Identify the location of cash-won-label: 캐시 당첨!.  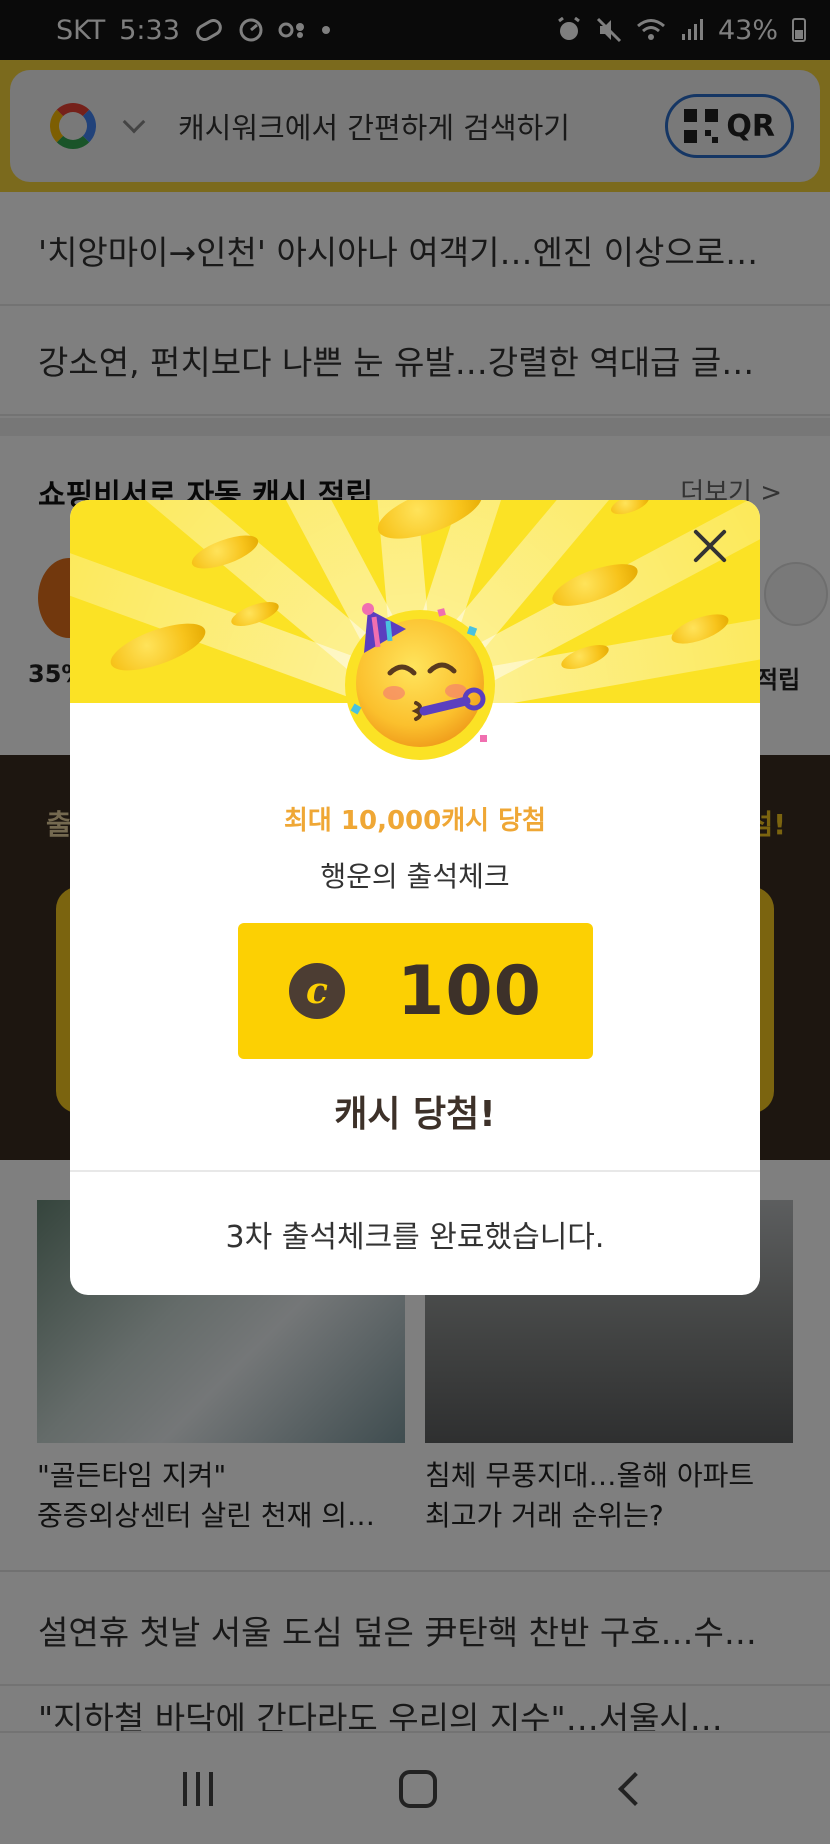
(415, 1114).